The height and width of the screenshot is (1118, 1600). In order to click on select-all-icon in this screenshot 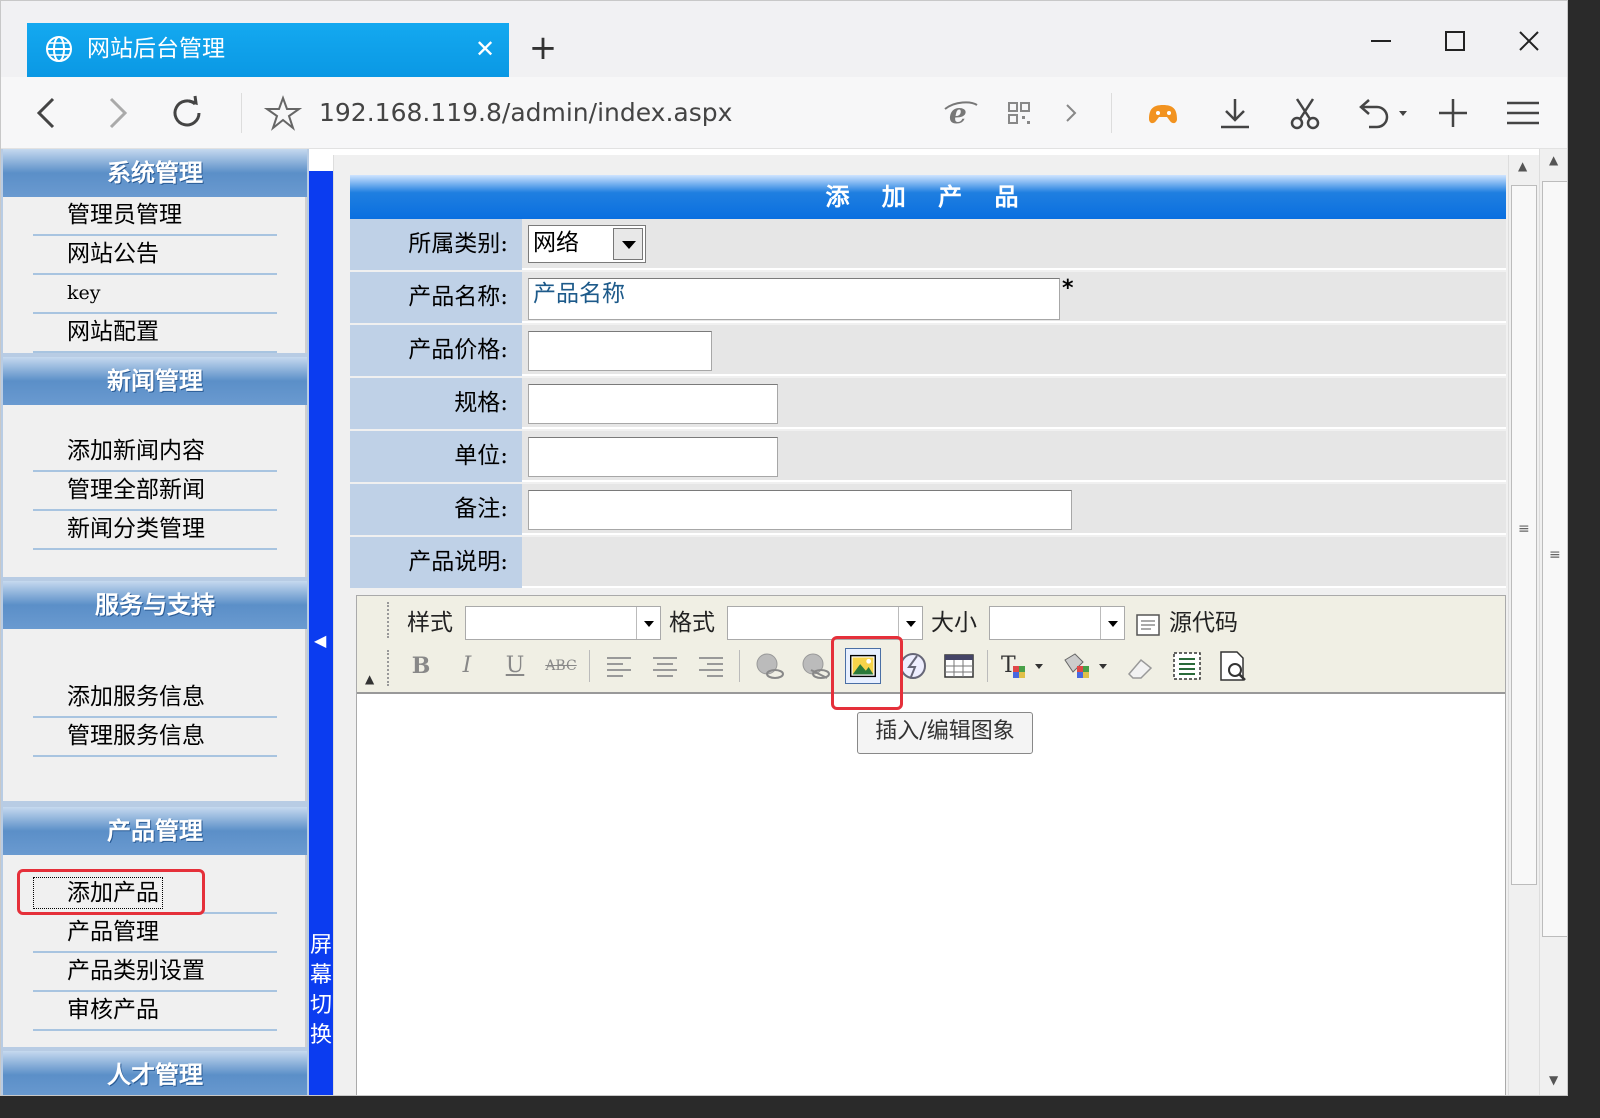, I will do `click(1187, 666)`.